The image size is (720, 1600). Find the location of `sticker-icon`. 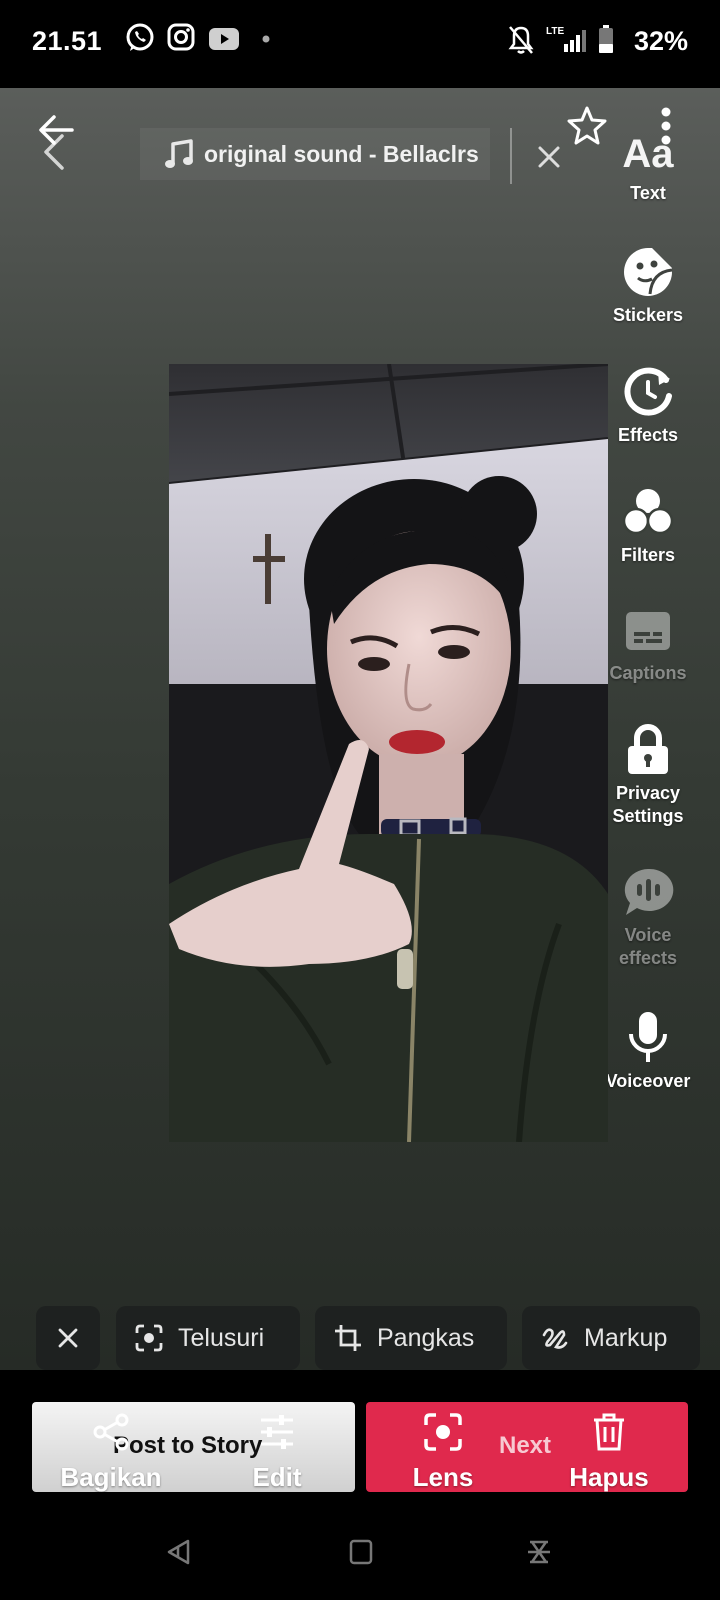

sticker-icon is located at coordinates (648, 272).